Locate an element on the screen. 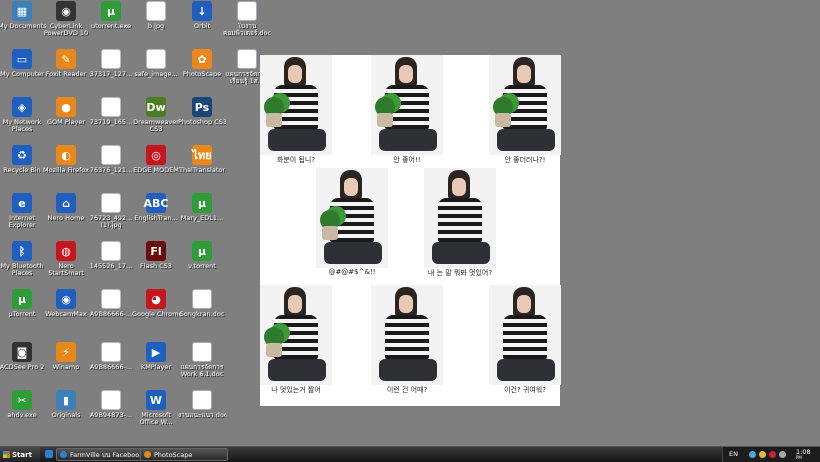  desktop-icon: µ utorrent.exe is located at coordinates (111, 15).